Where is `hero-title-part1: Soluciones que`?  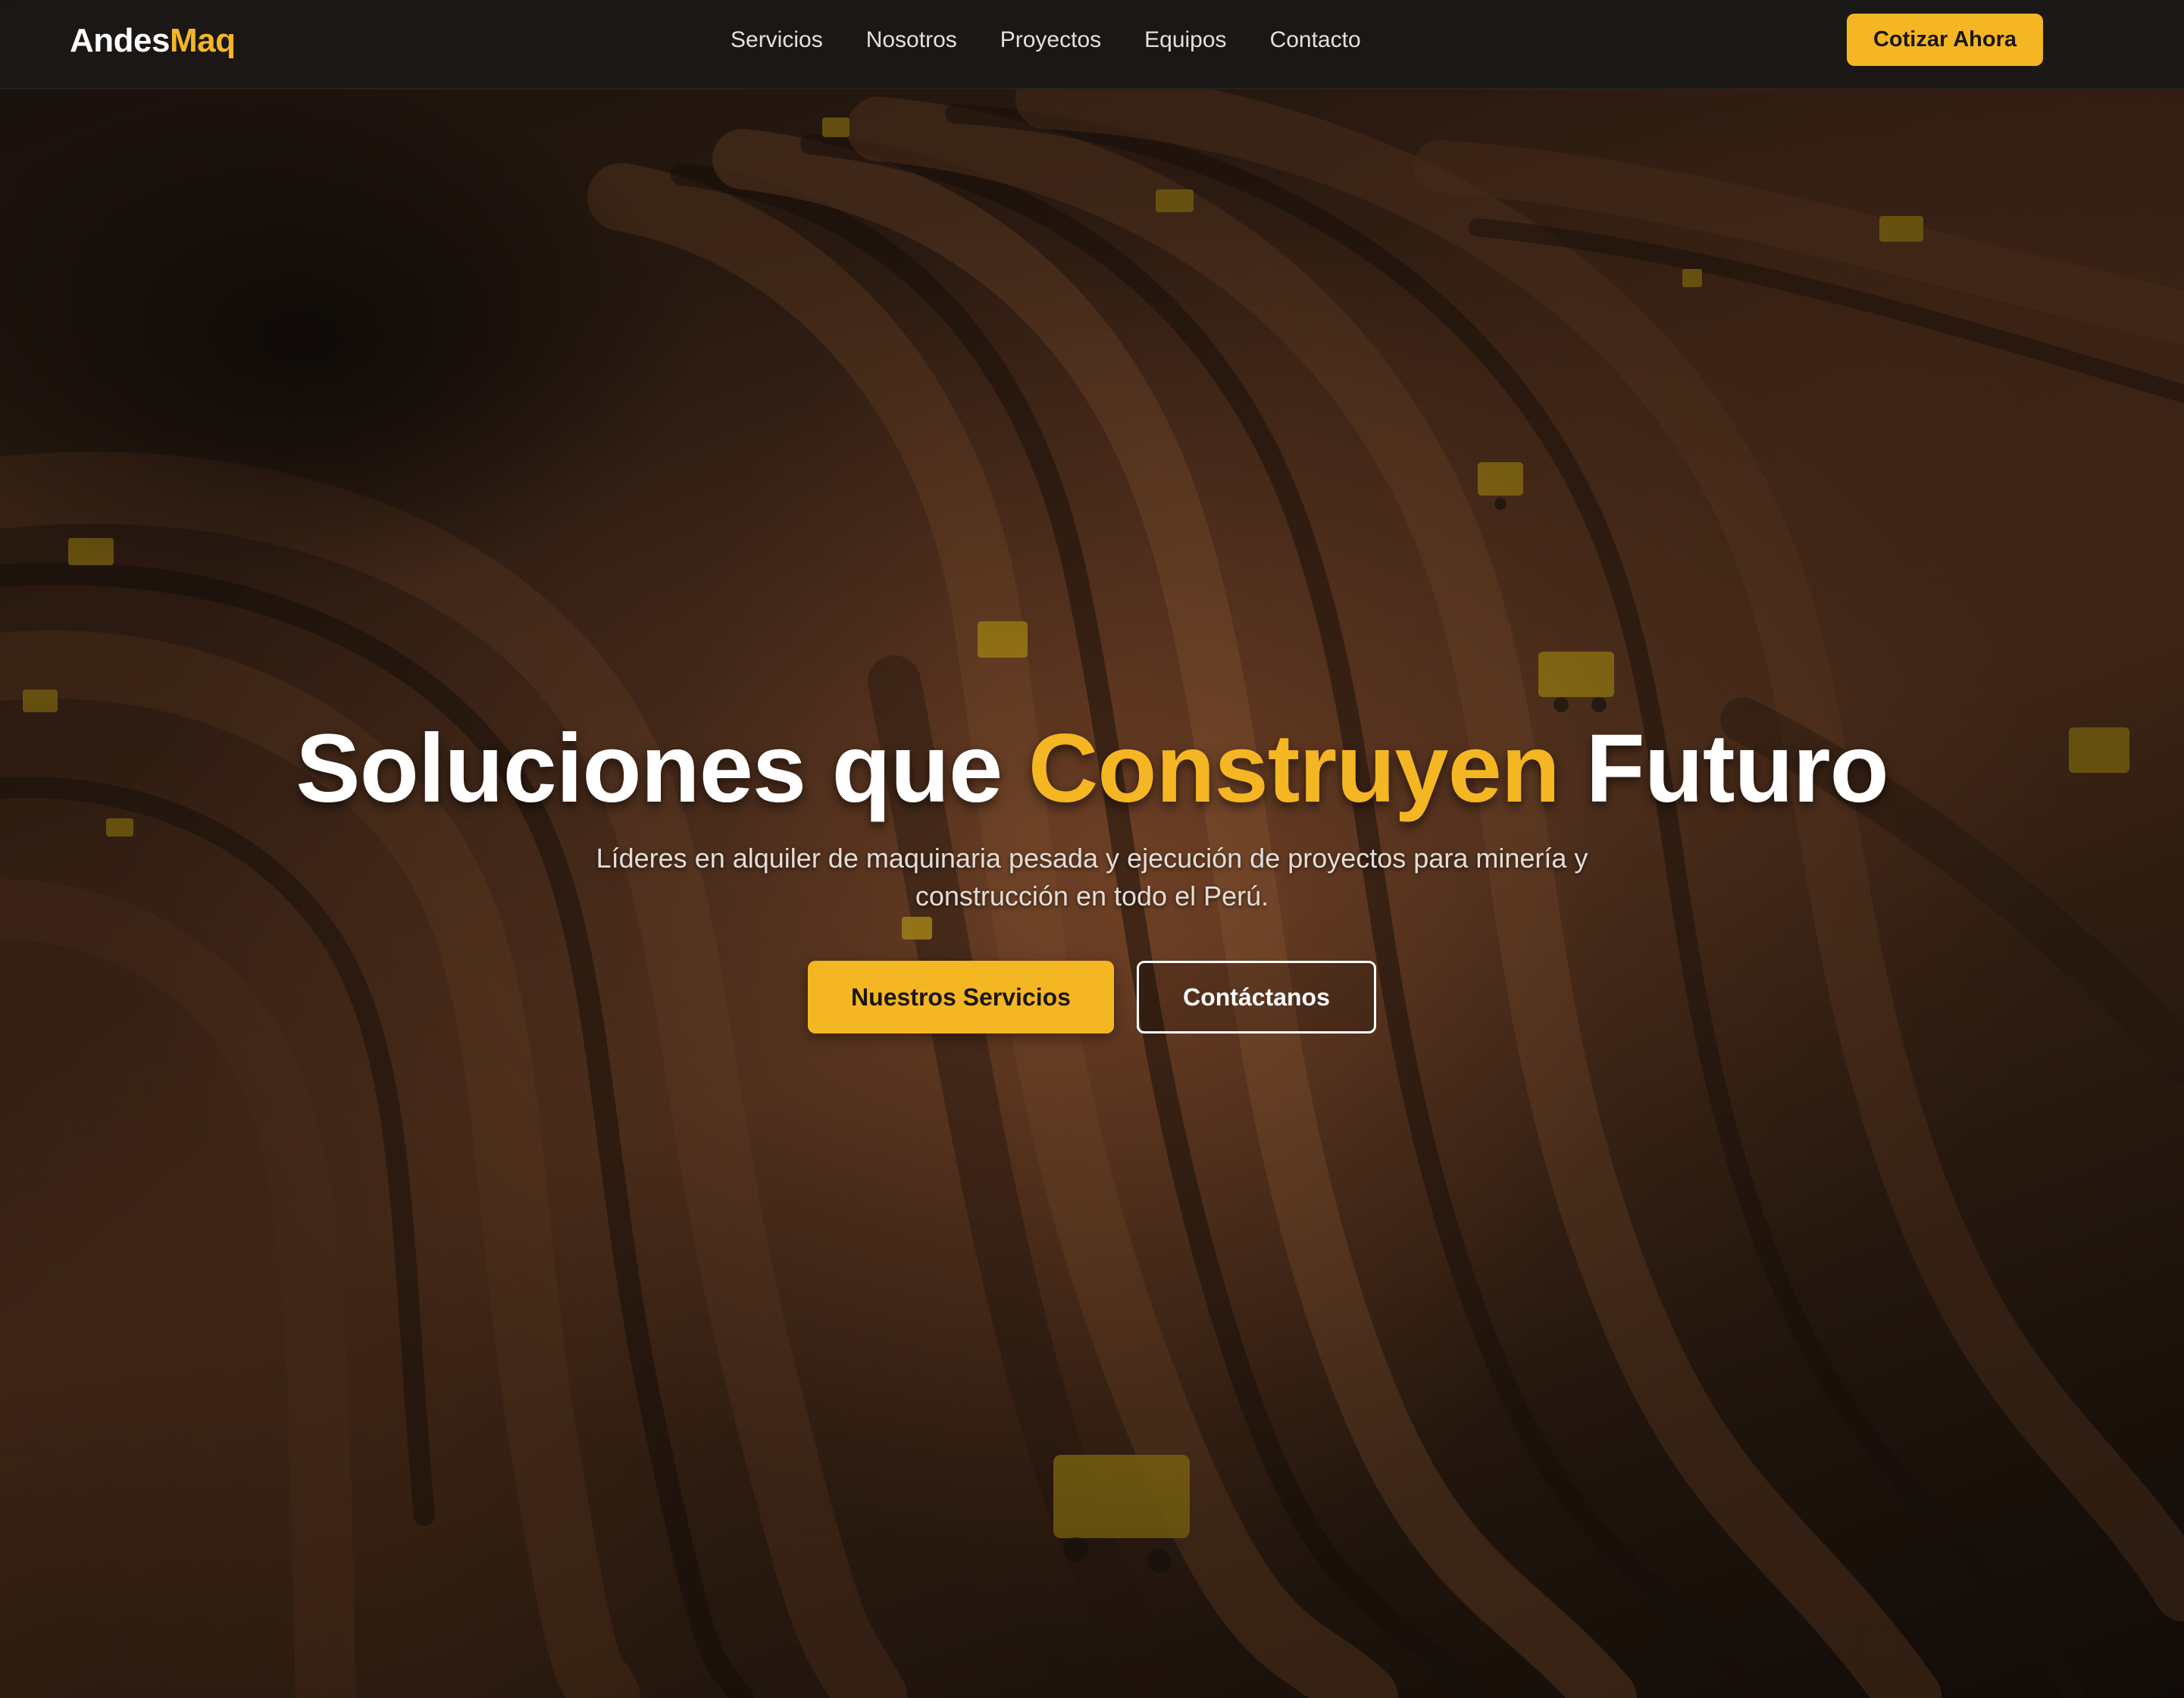 hero-title-part1: Soluciones que is located at coordinates (662, 769).